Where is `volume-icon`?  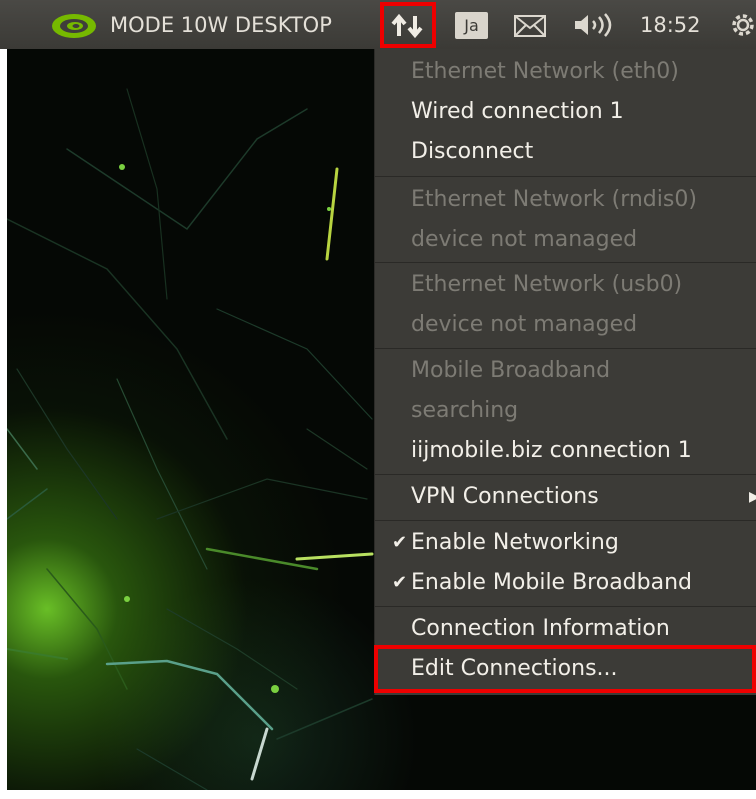
volume-icon is located at coordinates (595, 25).